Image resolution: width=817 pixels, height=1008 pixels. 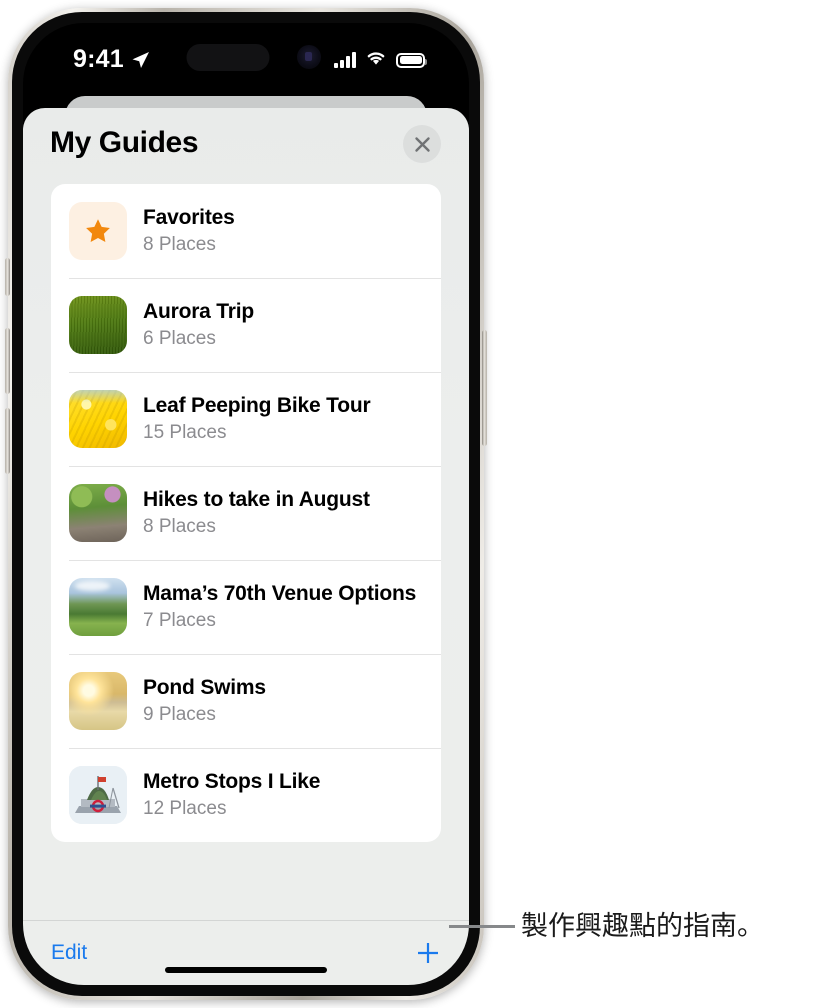 What do you see at coordinates (98, 607) in the screenshot?
I see `meadow-photo-thumbnail` at bounding box center [98, 607].